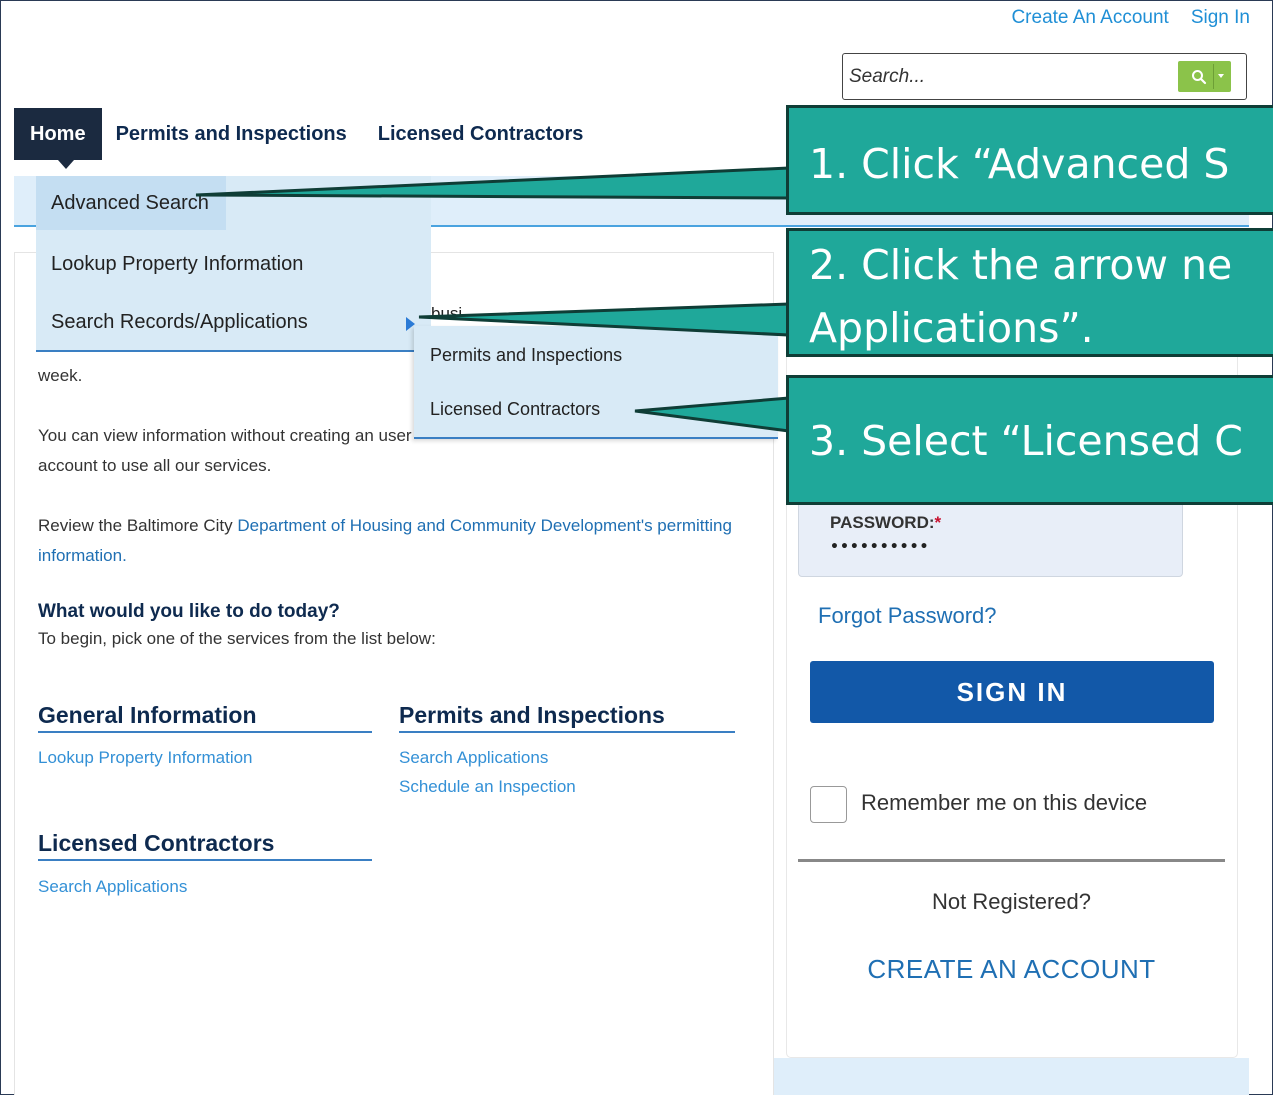 The height and width of the screenshot is (1095, 1273). What do you see at coordinates (1011, 860) in the screenshot?
I see `login-divider` at bounding box center [1011, 860].